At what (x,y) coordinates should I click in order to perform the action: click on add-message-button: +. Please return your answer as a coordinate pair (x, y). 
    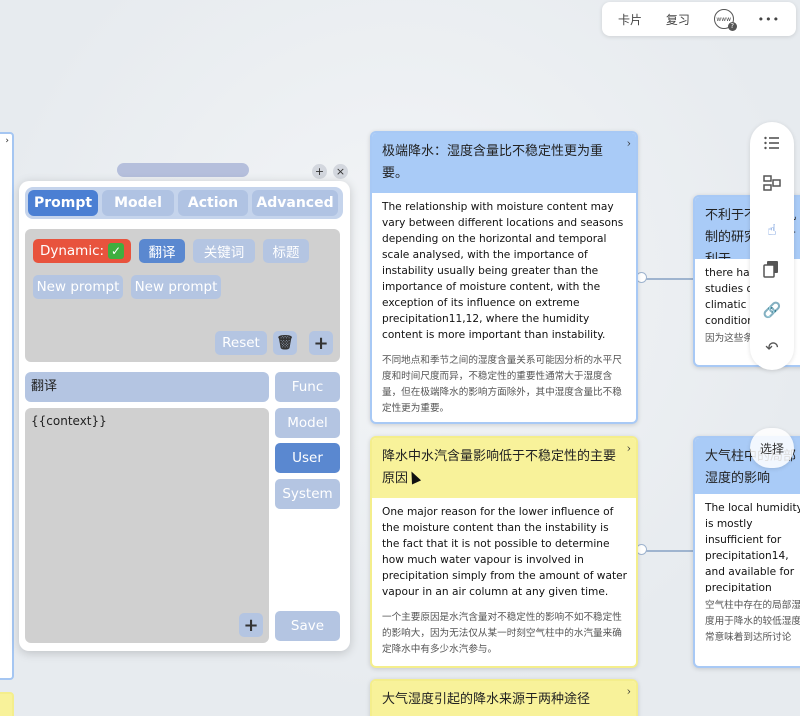
    Looking at the image, I should click on (251, 625).